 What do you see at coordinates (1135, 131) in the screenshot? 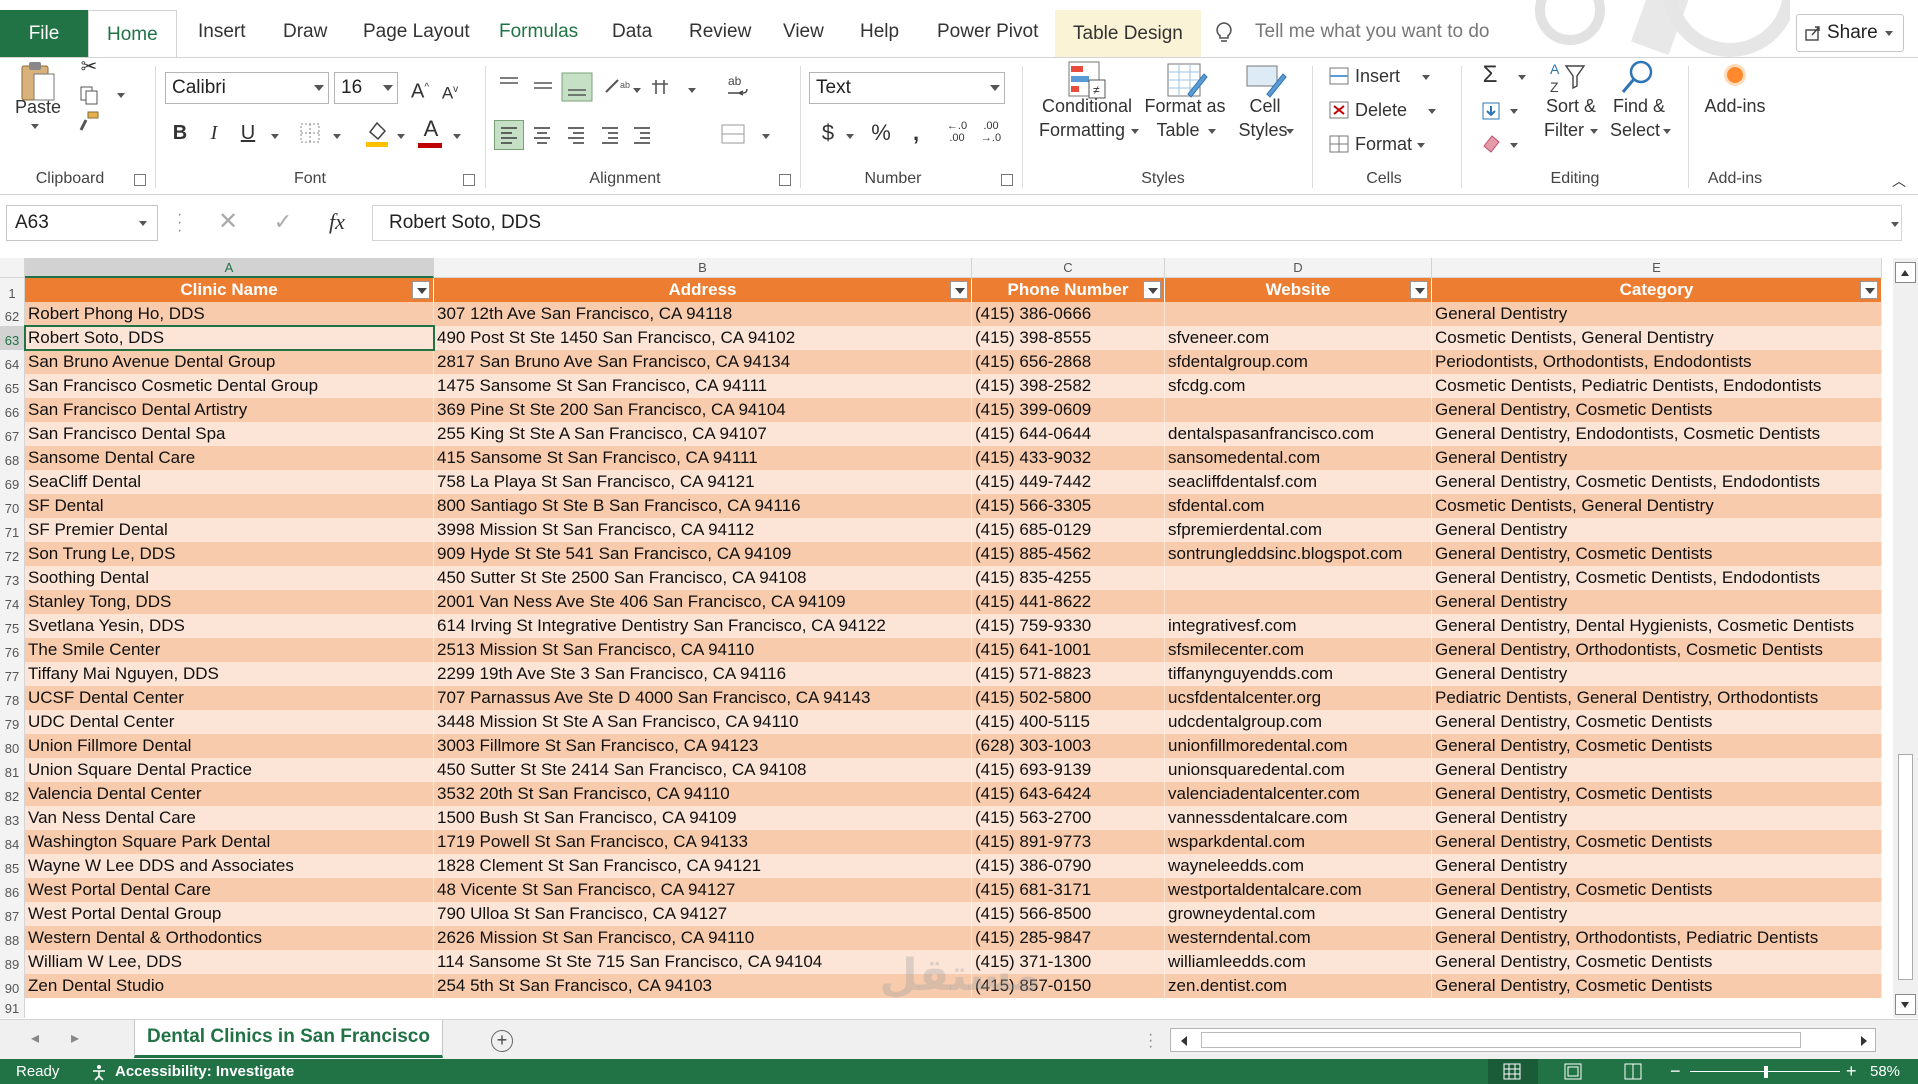
I see `conditional-formatting-caret` at bounding box center [1135, 131].